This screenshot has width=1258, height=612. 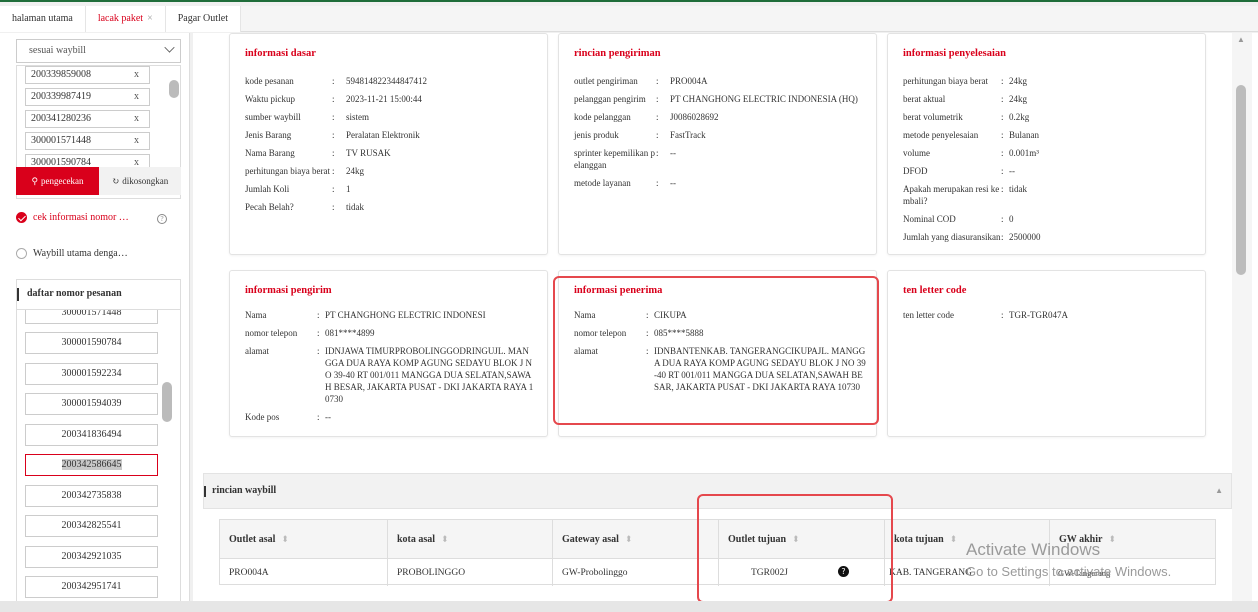 What do you see at coordinates (268, 135) in the screenshot?
I see `row-key: Jenis Barang` at bounding box center [268, 135].